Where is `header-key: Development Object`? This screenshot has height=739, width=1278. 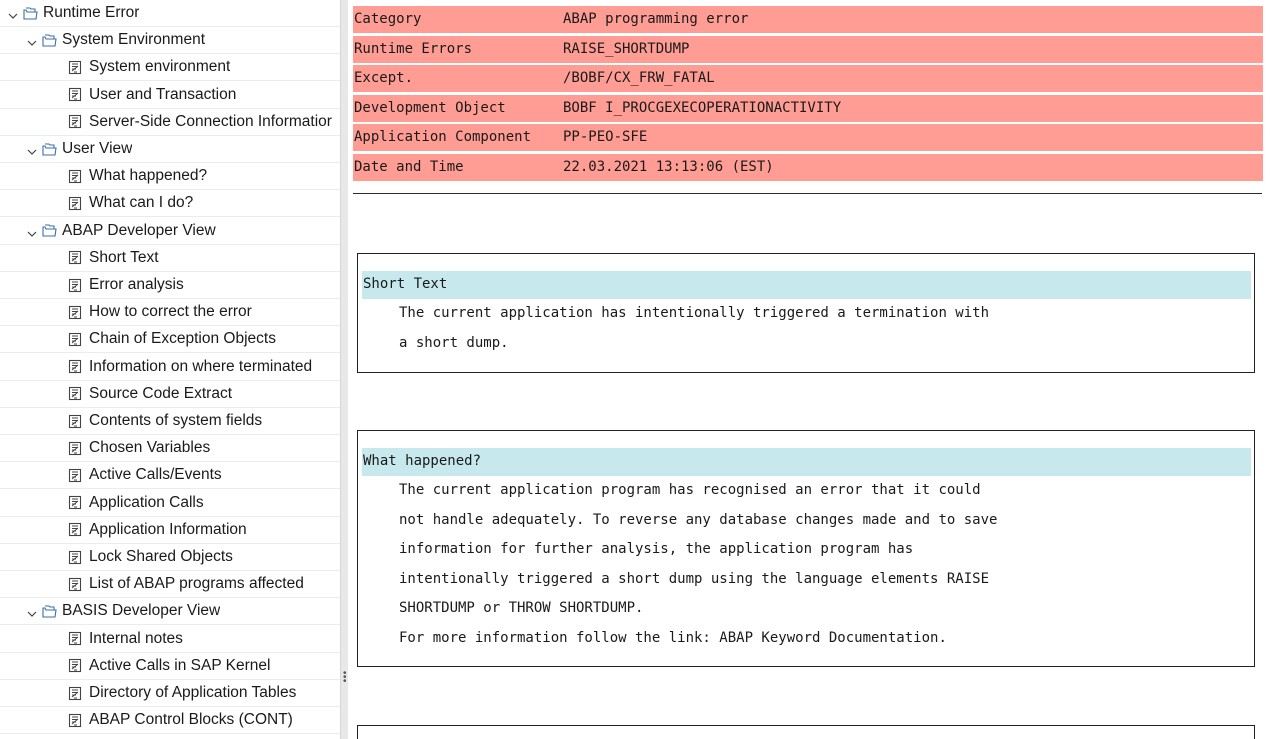
header-key: Development Object is located at coordinates (430, 107).